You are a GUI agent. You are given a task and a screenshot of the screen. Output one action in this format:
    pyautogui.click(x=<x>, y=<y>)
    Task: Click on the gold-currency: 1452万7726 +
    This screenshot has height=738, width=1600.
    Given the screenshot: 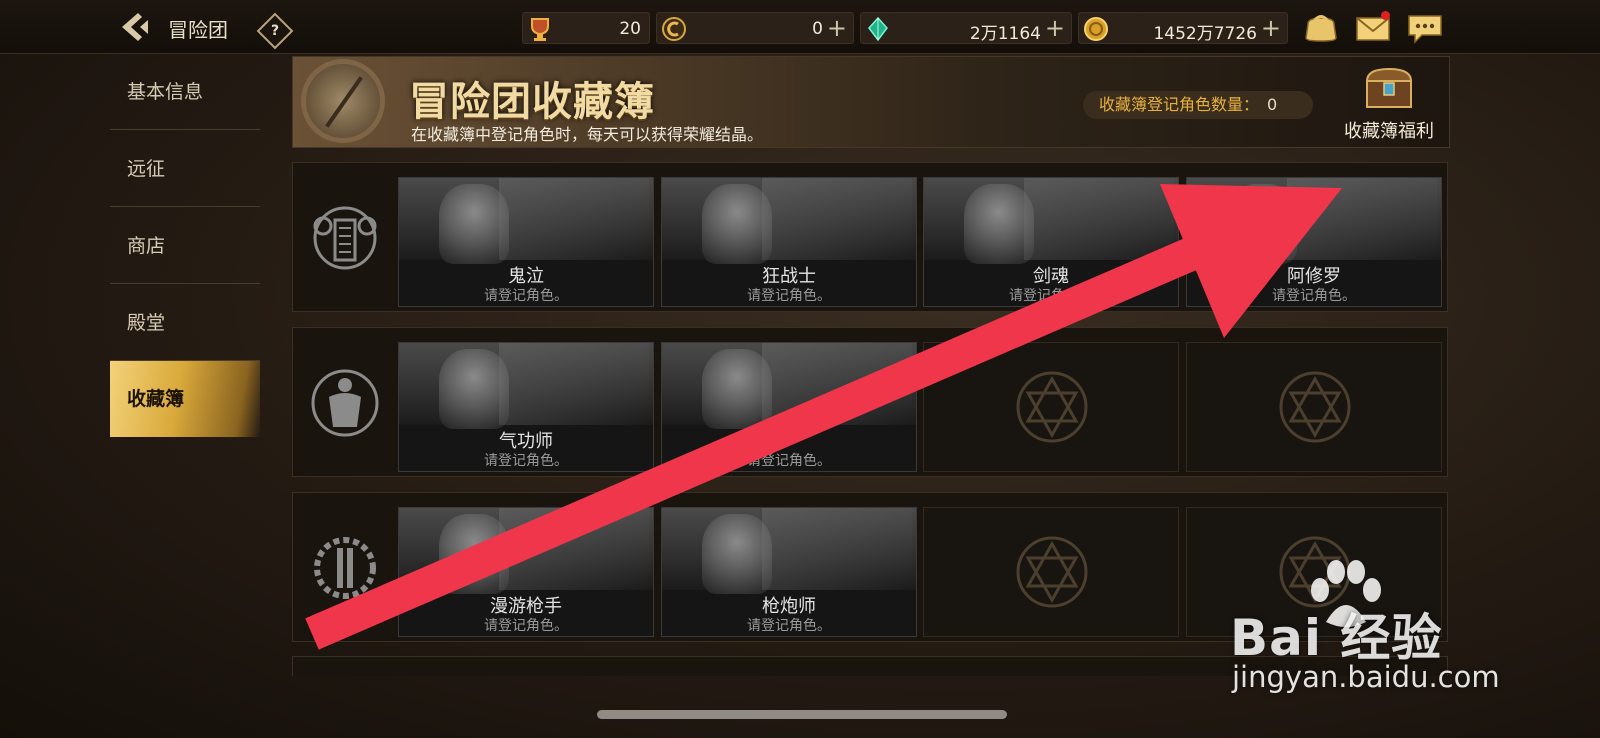 What is the action you would take?
    pyautogui.click(x=1183, y=28)
    